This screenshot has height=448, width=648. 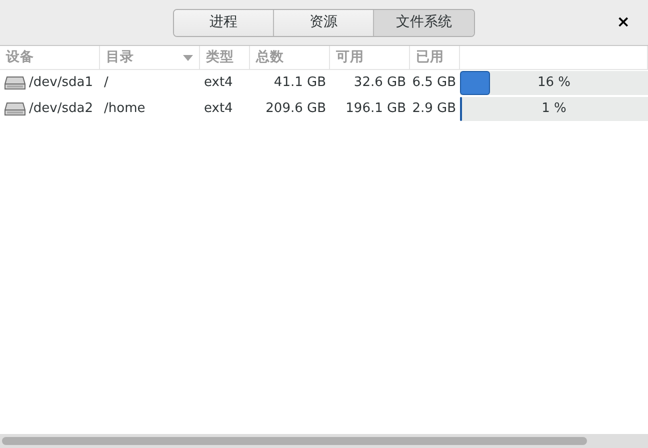 I want to click on column-header: 设备, so click(x=50, y=58).